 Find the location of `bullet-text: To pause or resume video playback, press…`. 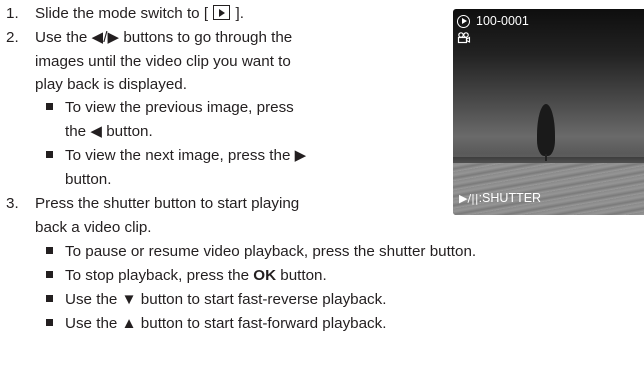

bullet-text: To pause or resume video playback, press… is located at coordinates (271, 251).